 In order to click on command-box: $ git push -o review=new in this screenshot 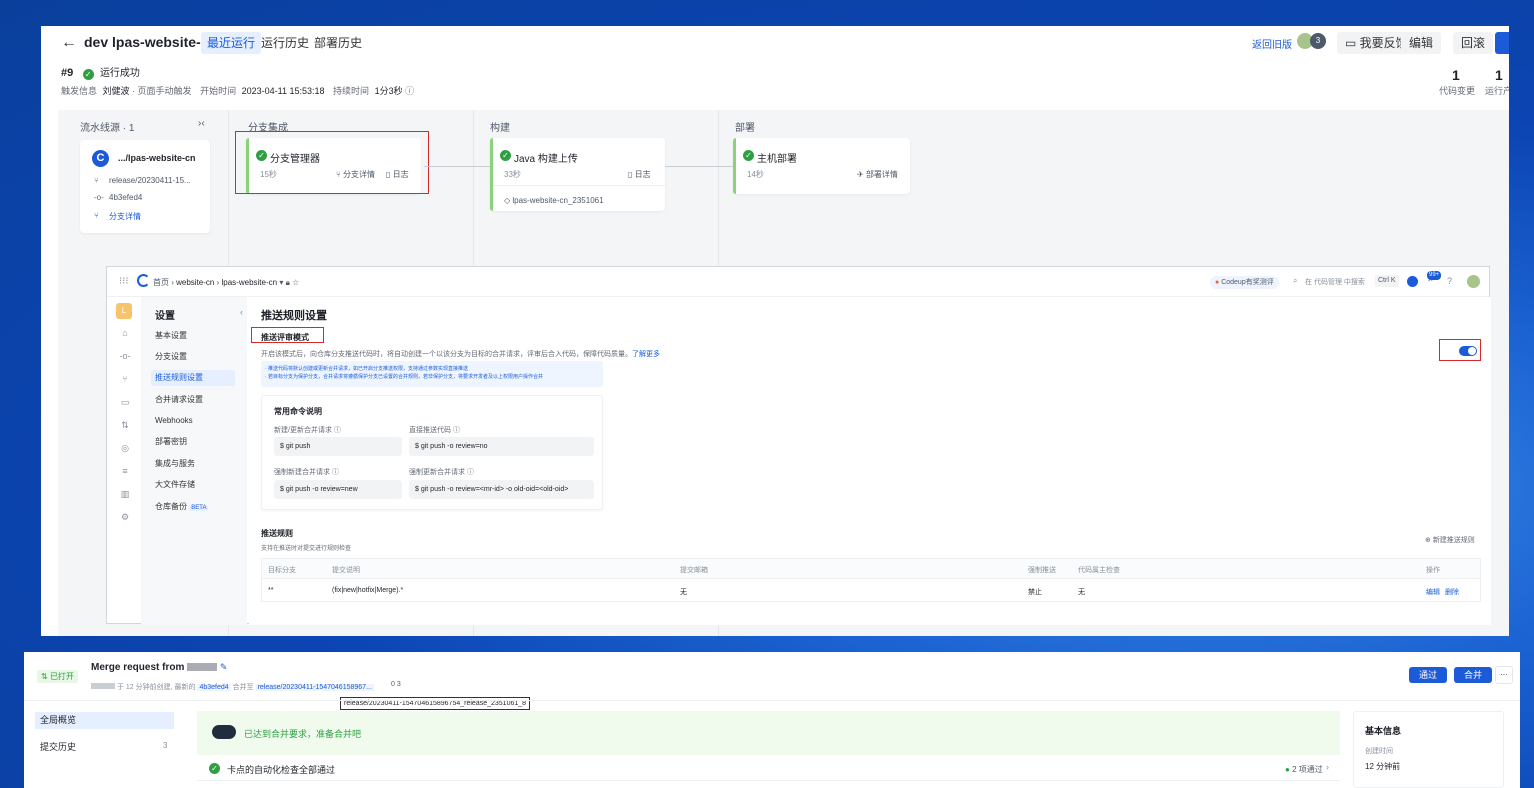, I will do `click(338, 489)`.